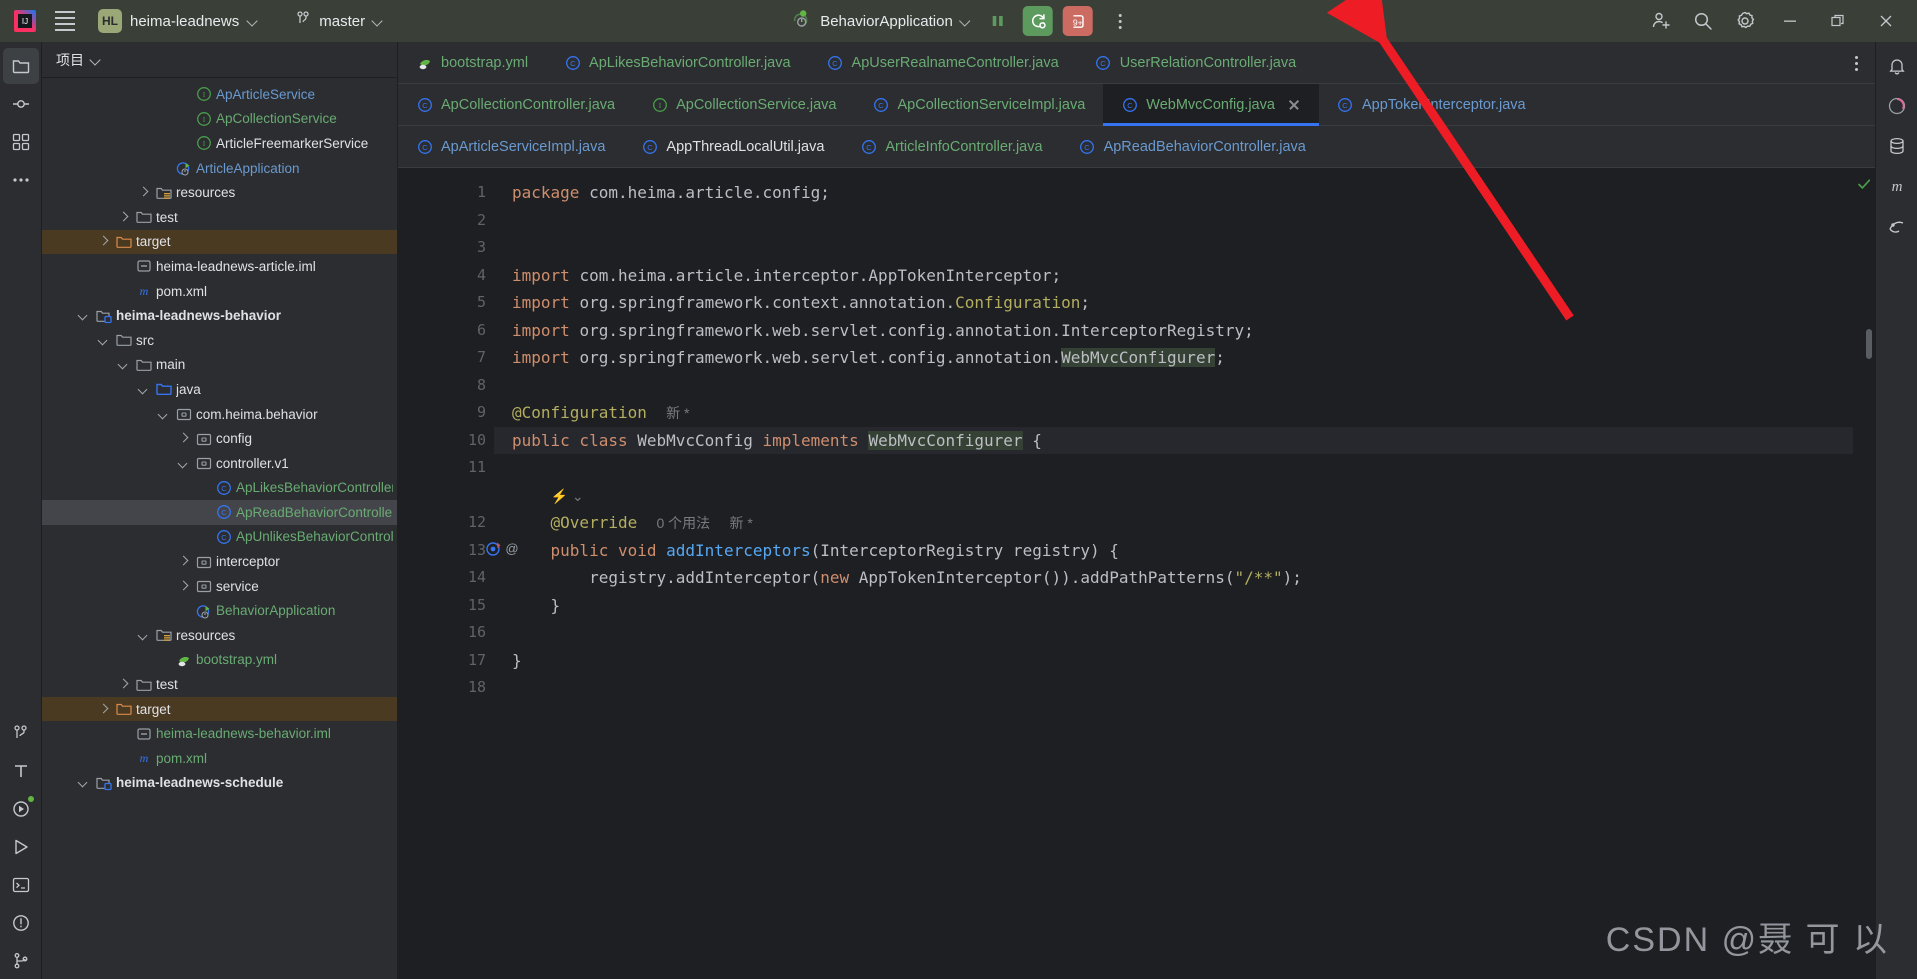  Describe the element at coordinates (1703, 21) in the screenshot. I see `search-icon` at that location.